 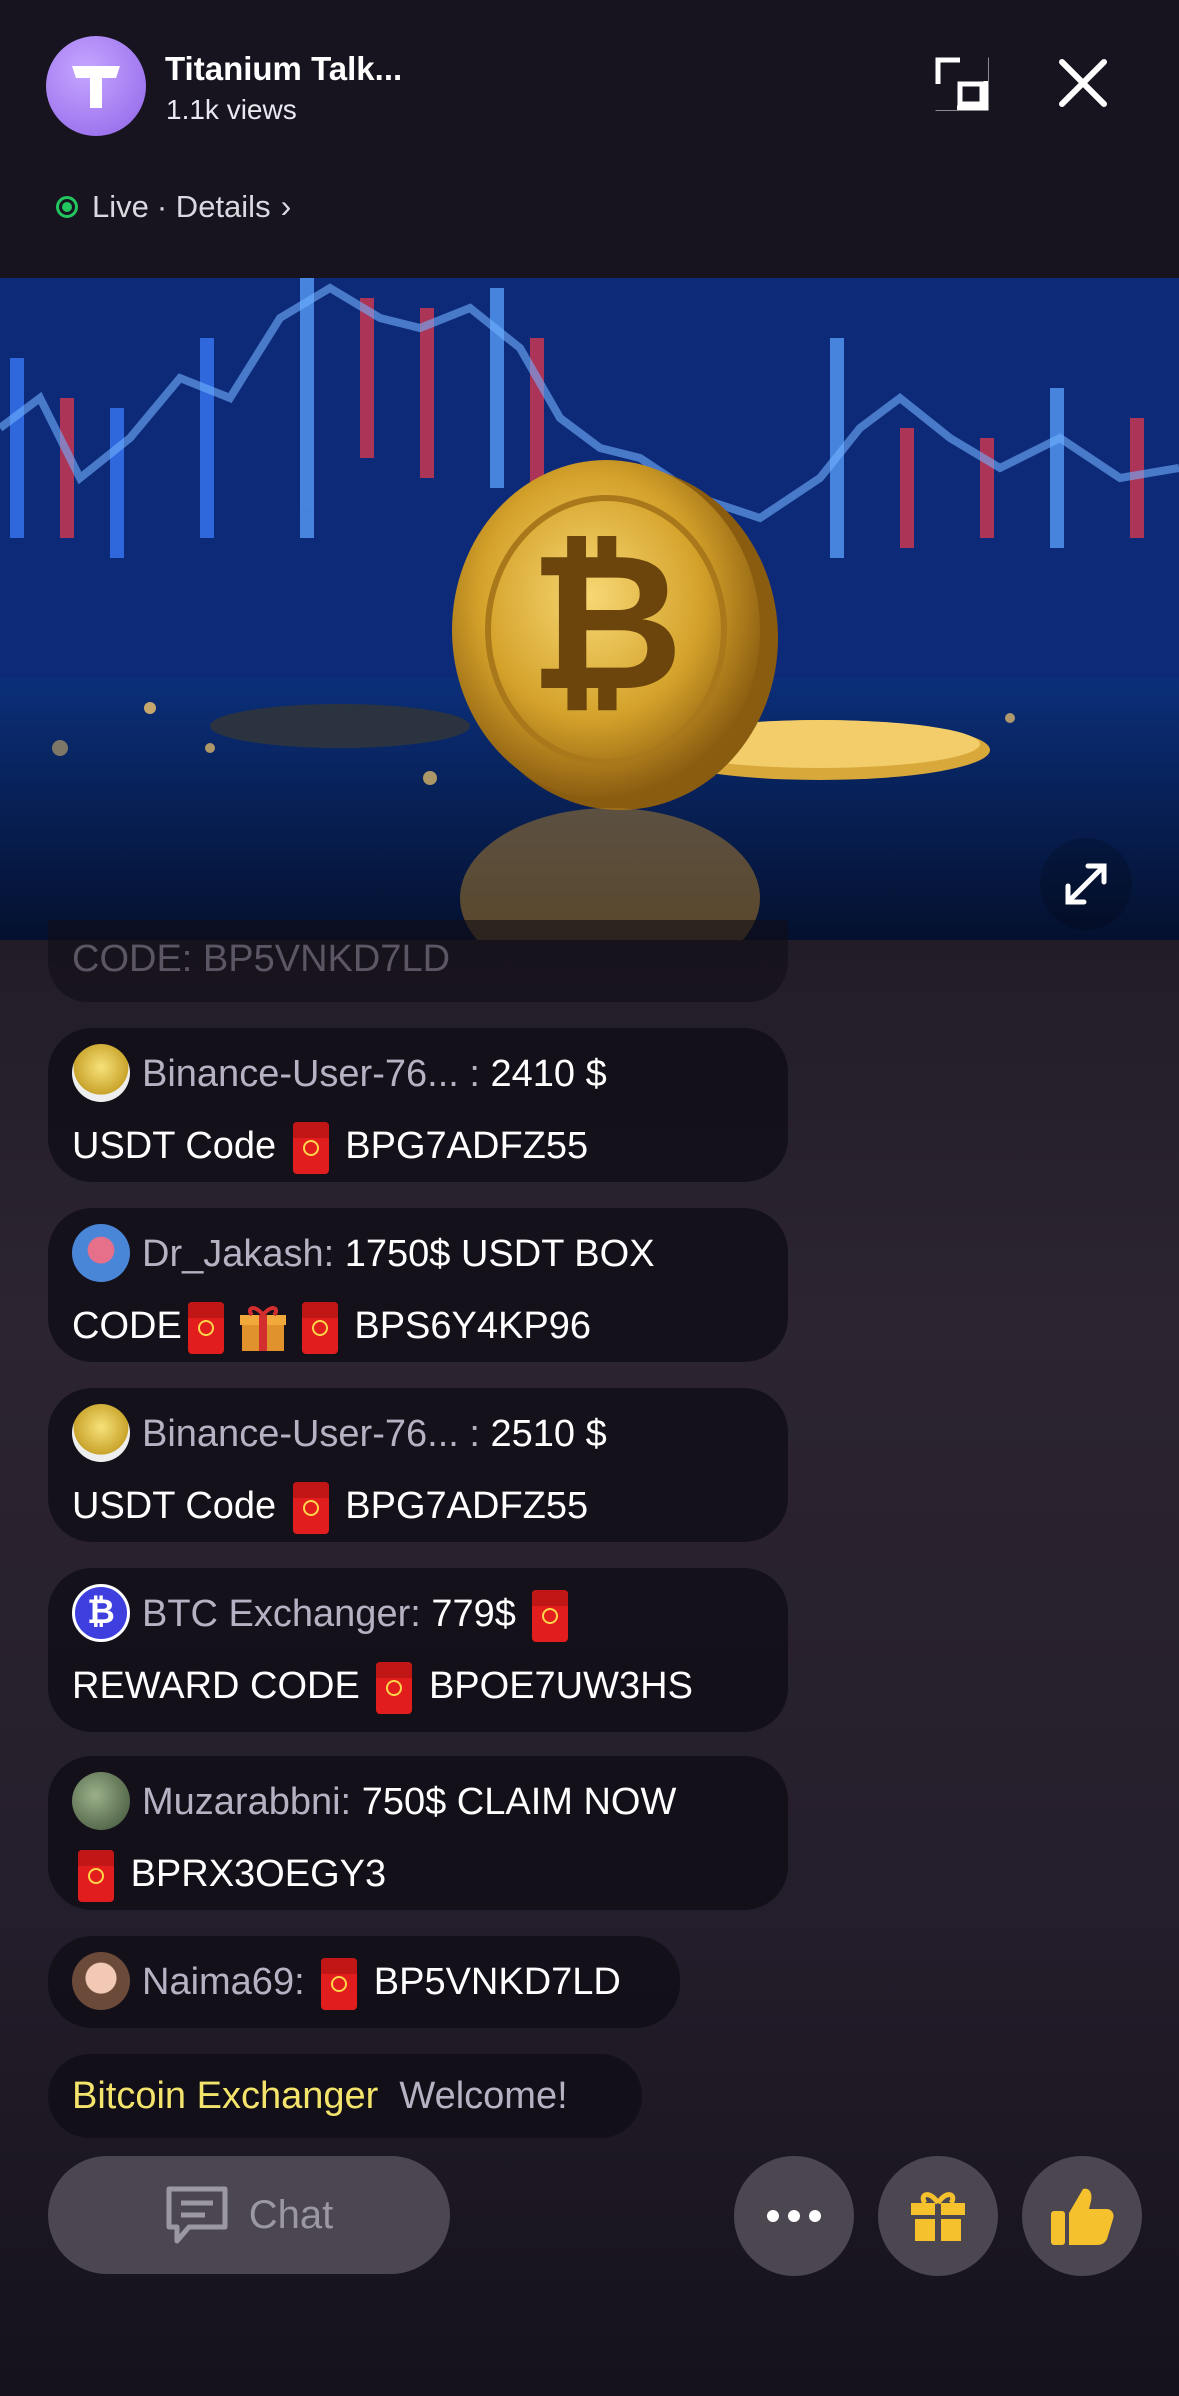 What do you see at coordinates (519, 1802) in the screenshot?
I see `chat-text: 750$ CLAIM NOW` at bounding box center [519, 1802].